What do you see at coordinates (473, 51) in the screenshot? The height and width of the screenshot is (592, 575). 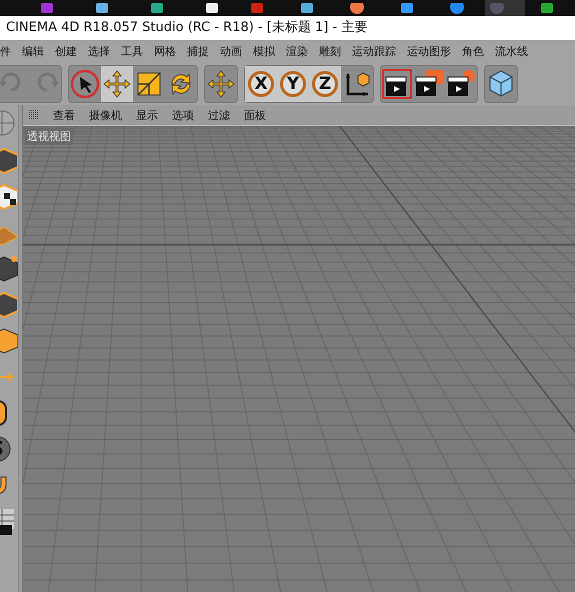 I see `menu-item: 角色` at bounding box center [473, 51].